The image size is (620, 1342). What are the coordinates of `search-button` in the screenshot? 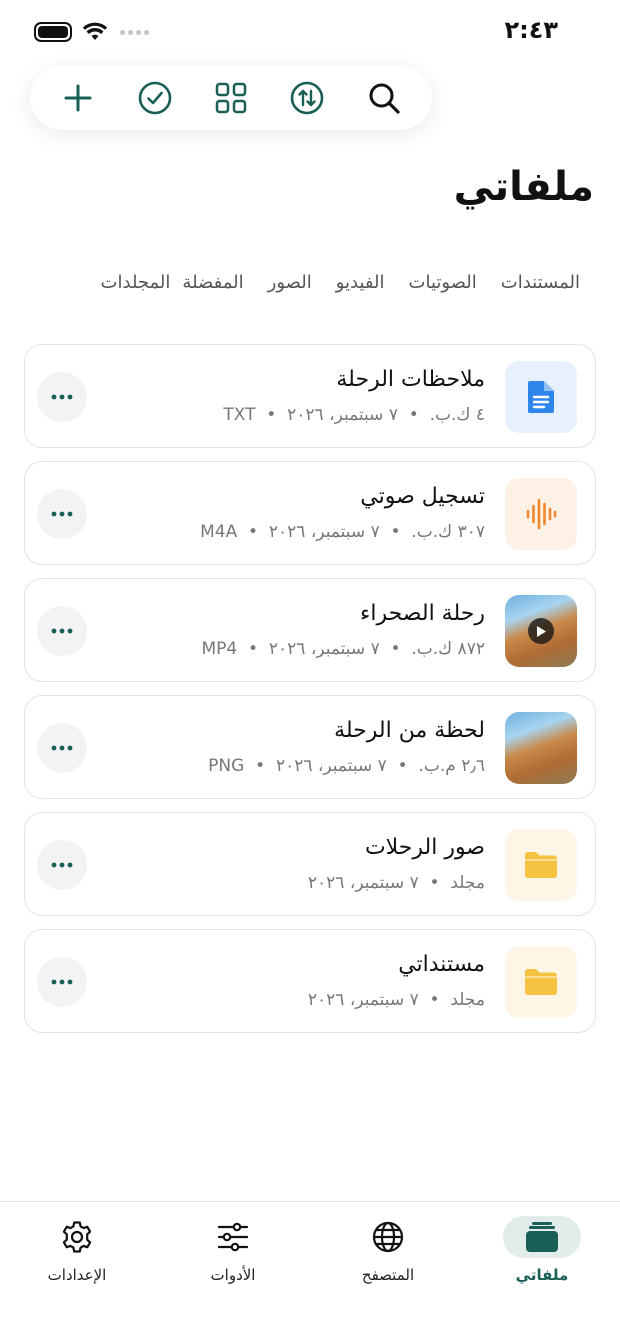 It's located at (384, 98).